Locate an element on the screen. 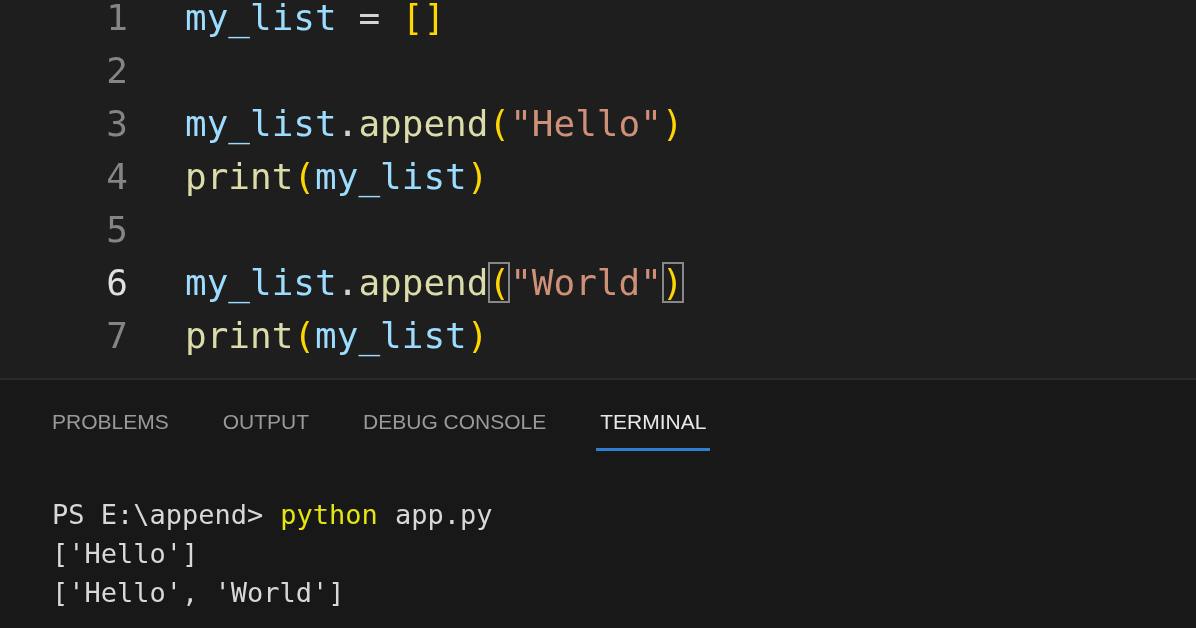 This screenshot has height=628, width=1196. terminal-output: ['Hello', 'World'] is located at coordinates (198, 593).